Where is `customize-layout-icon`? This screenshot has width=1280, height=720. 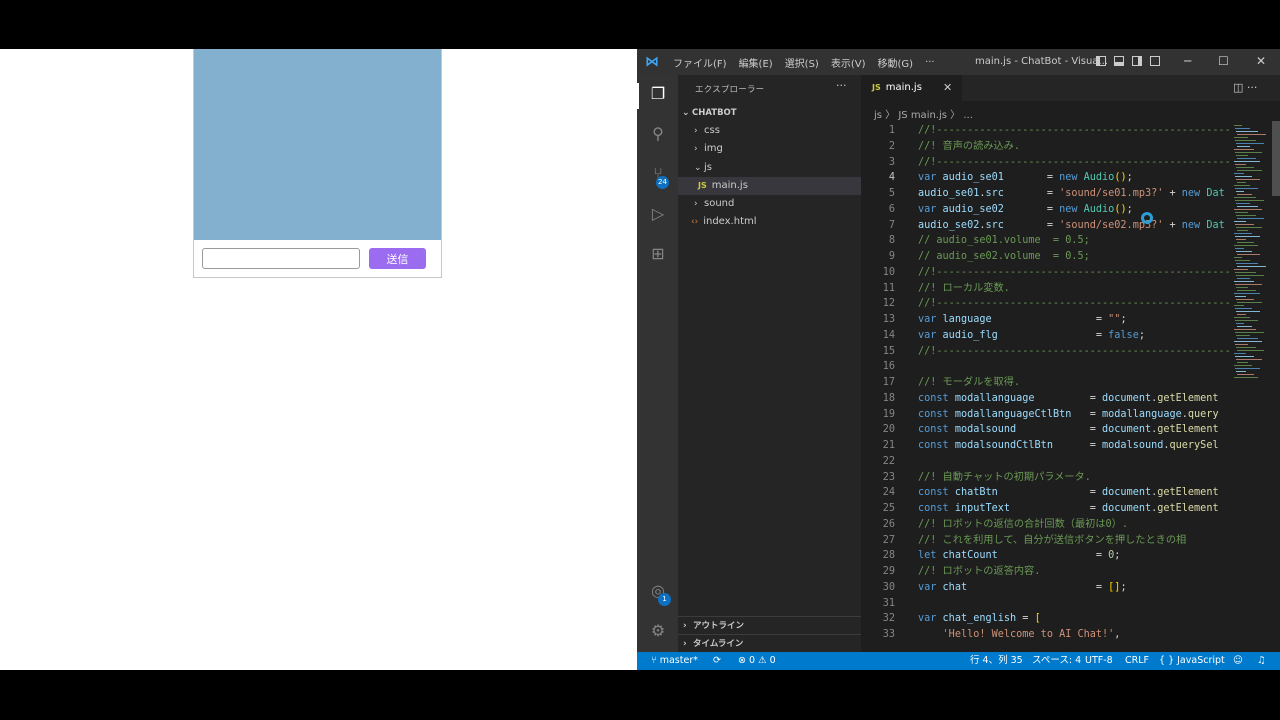 customize-layout-icon is located at coordinates (1155, 61).